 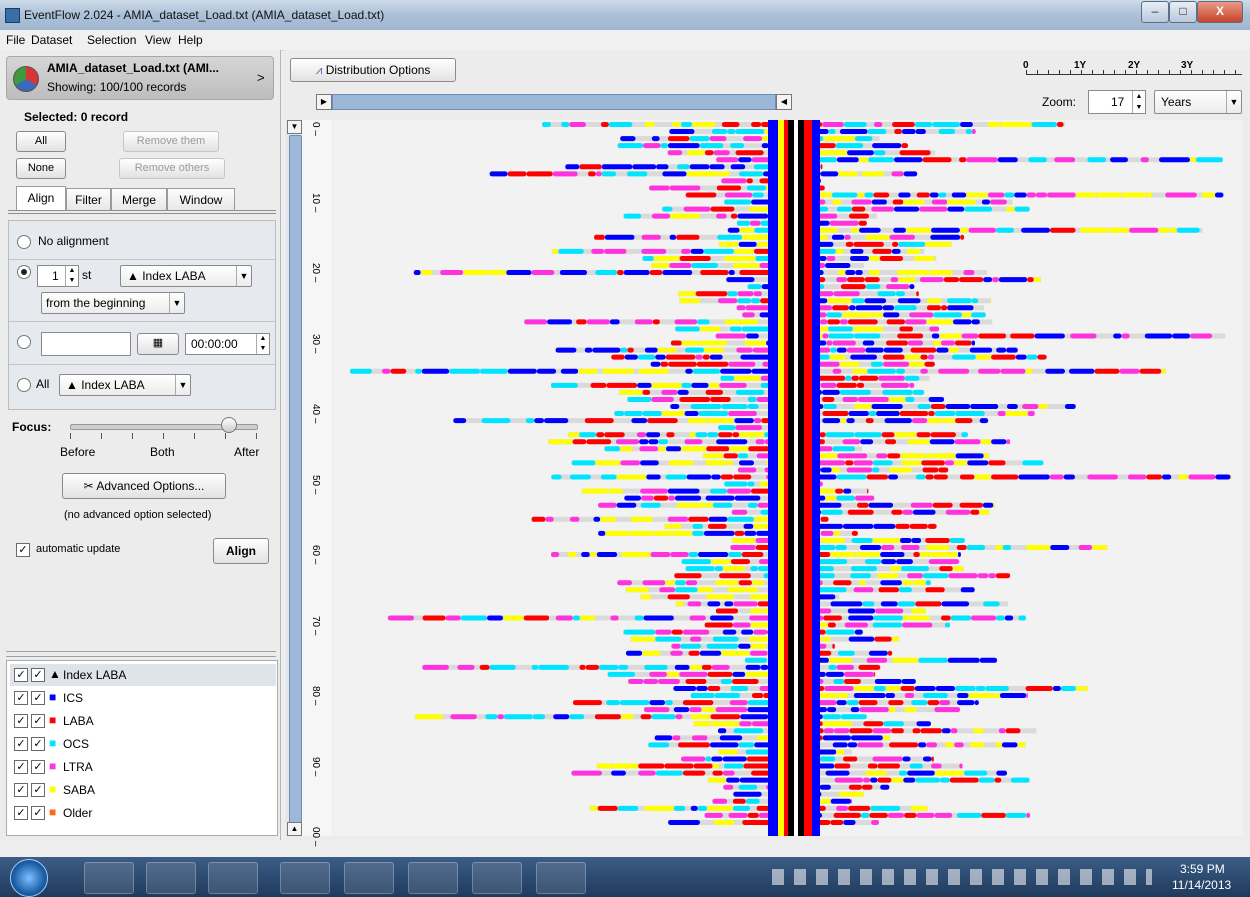 What do you see at coordinates (1117, 102) in the screenshot?
I see `zoom-stepper: 17 ▲ ▼` at bounding box center [1117, 102].